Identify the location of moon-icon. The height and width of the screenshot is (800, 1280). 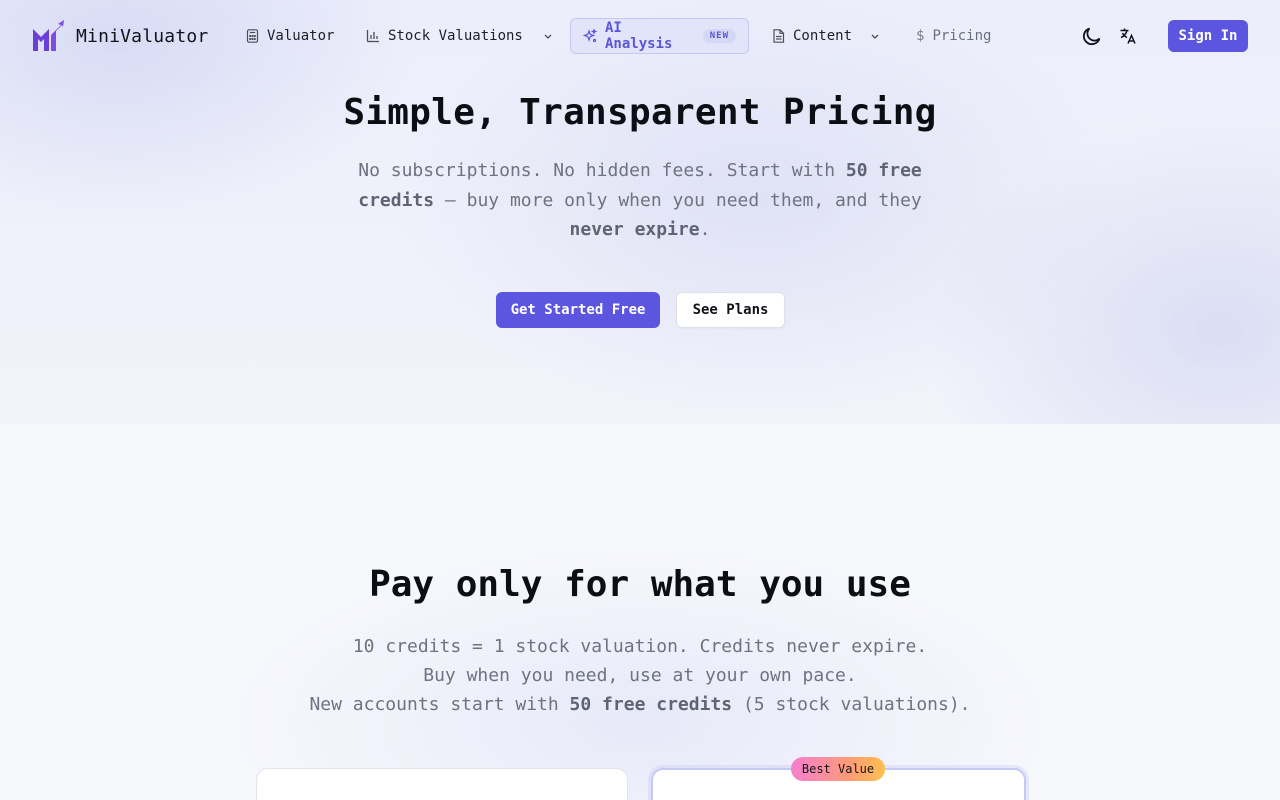
(1091, 36).